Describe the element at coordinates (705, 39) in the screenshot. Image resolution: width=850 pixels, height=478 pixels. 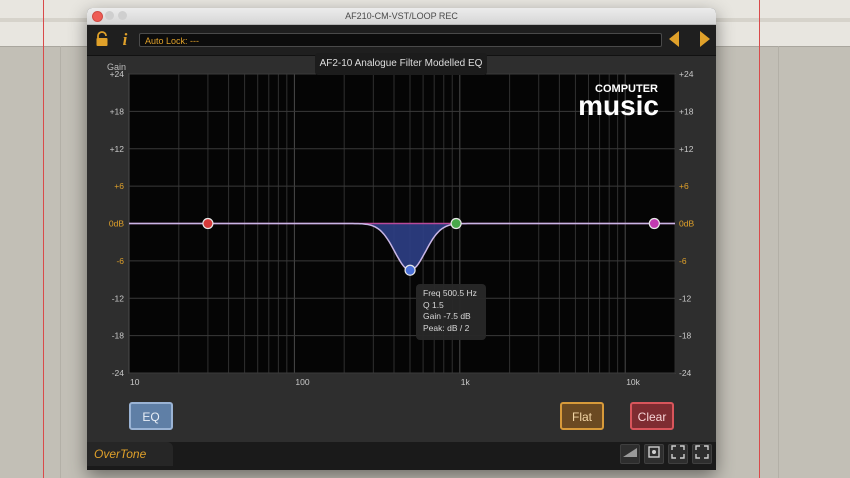
I see `arrow-right-icon` at that location.